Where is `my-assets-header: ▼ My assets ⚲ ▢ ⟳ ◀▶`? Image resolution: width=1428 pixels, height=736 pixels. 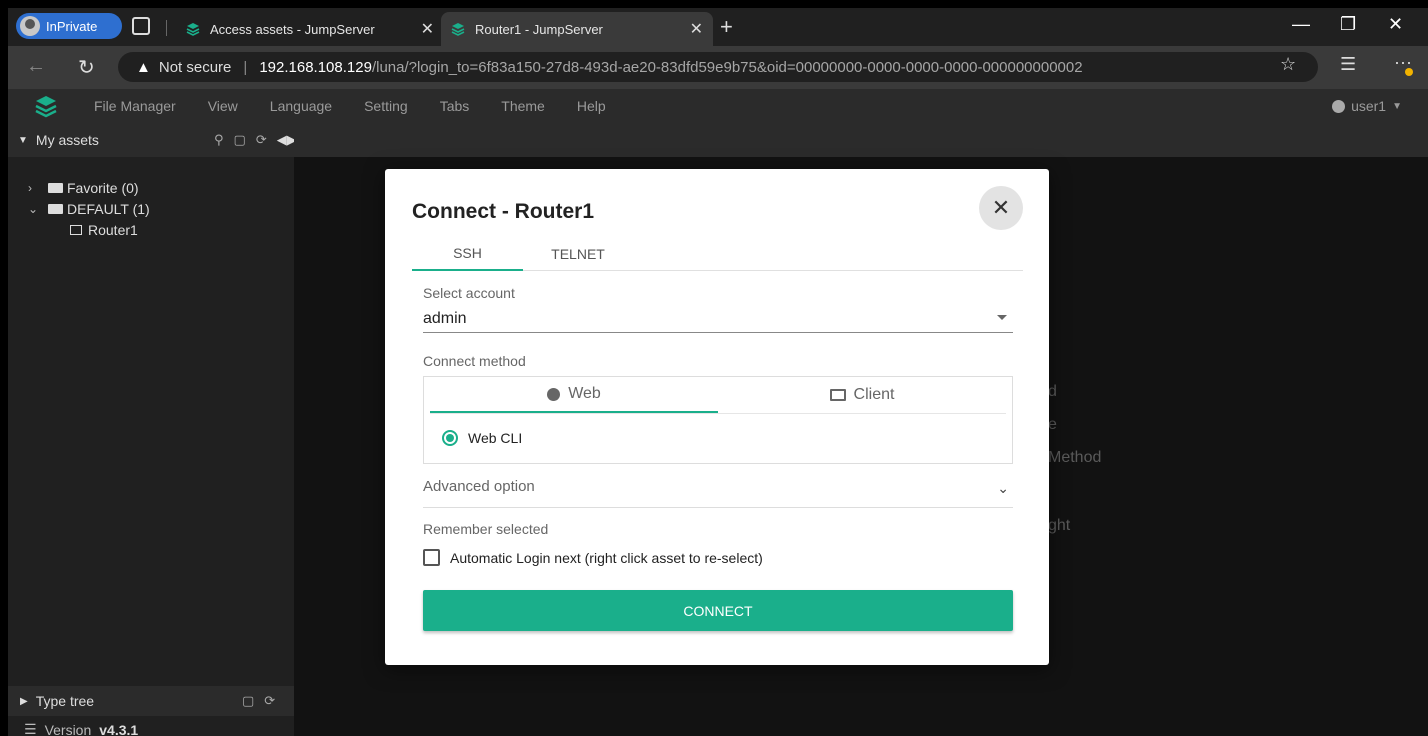
my-assets-header: ▼ My assets ⚲ ▢ ⟳ ◀▶ is located at coordinates (152, 140).